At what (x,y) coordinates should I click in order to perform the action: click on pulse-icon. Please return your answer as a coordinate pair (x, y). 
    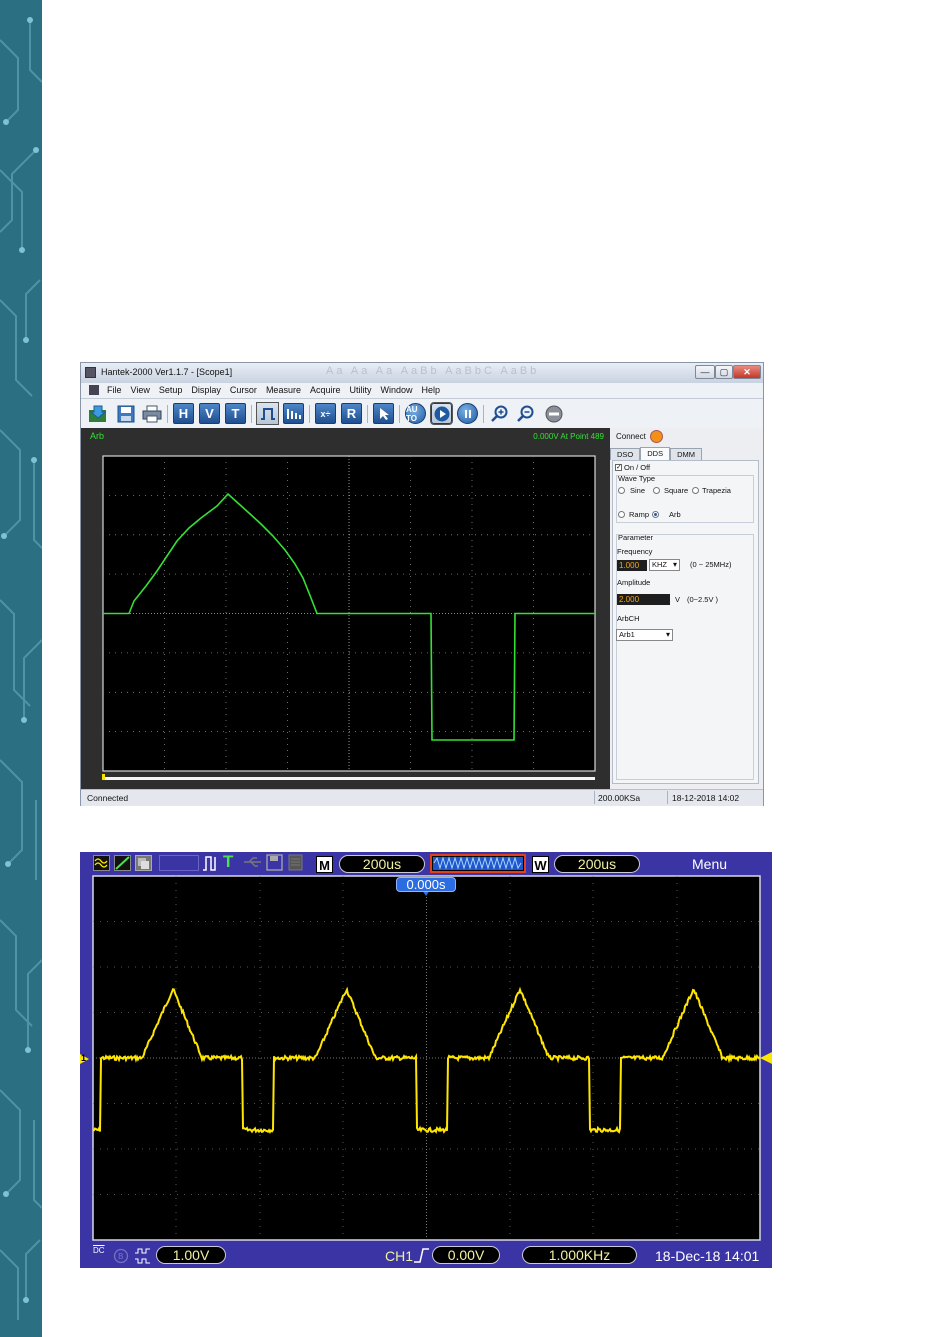
    Looking at the image, I should click on (267, 413).